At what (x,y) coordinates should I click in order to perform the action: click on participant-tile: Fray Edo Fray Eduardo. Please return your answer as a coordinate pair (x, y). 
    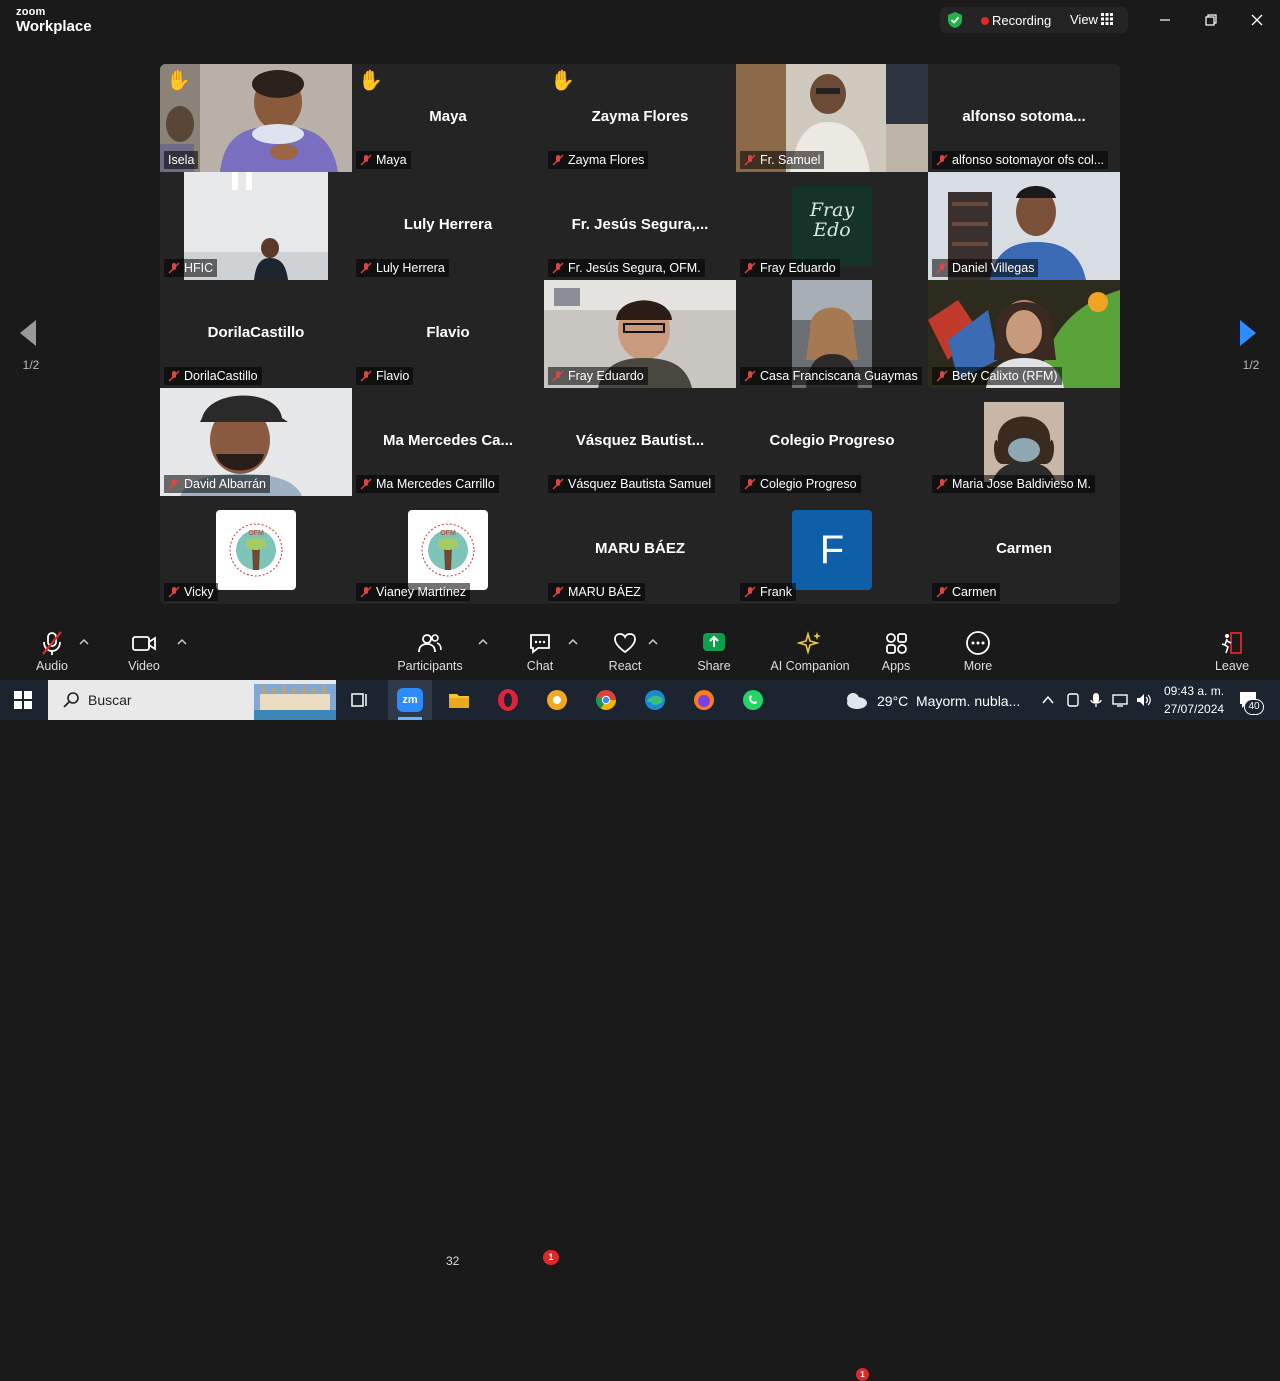
    Looking at the image, I should click on (832, 226).